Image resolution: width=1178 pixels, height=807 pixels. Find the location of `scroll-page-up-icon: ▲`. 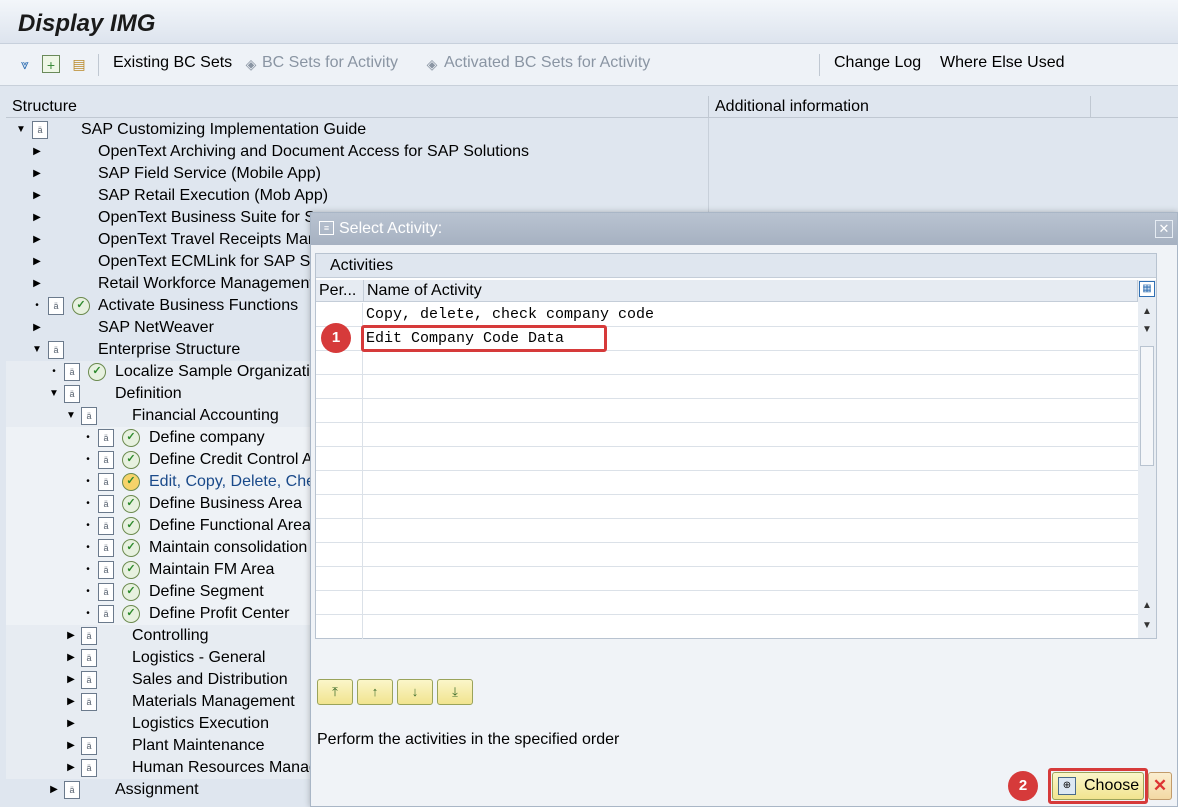

scroll-page-up-icon: ▲ is located at coordinates (1147, 605).